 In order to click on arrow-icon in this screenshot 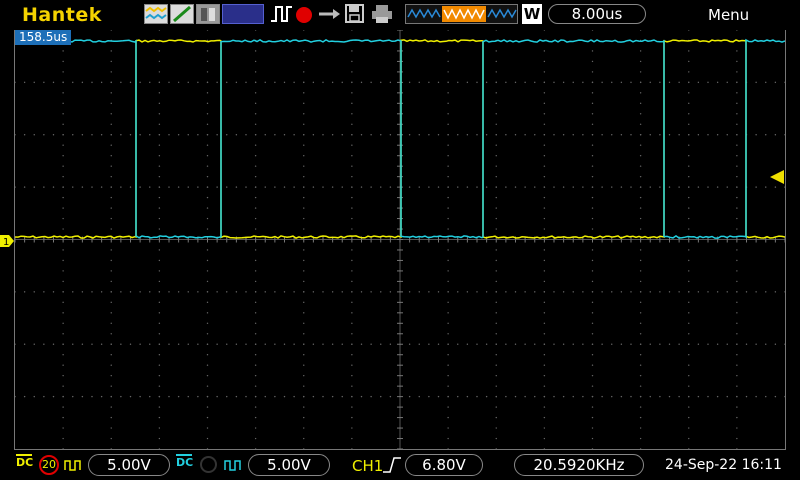, I will do `click(329, 14)`.